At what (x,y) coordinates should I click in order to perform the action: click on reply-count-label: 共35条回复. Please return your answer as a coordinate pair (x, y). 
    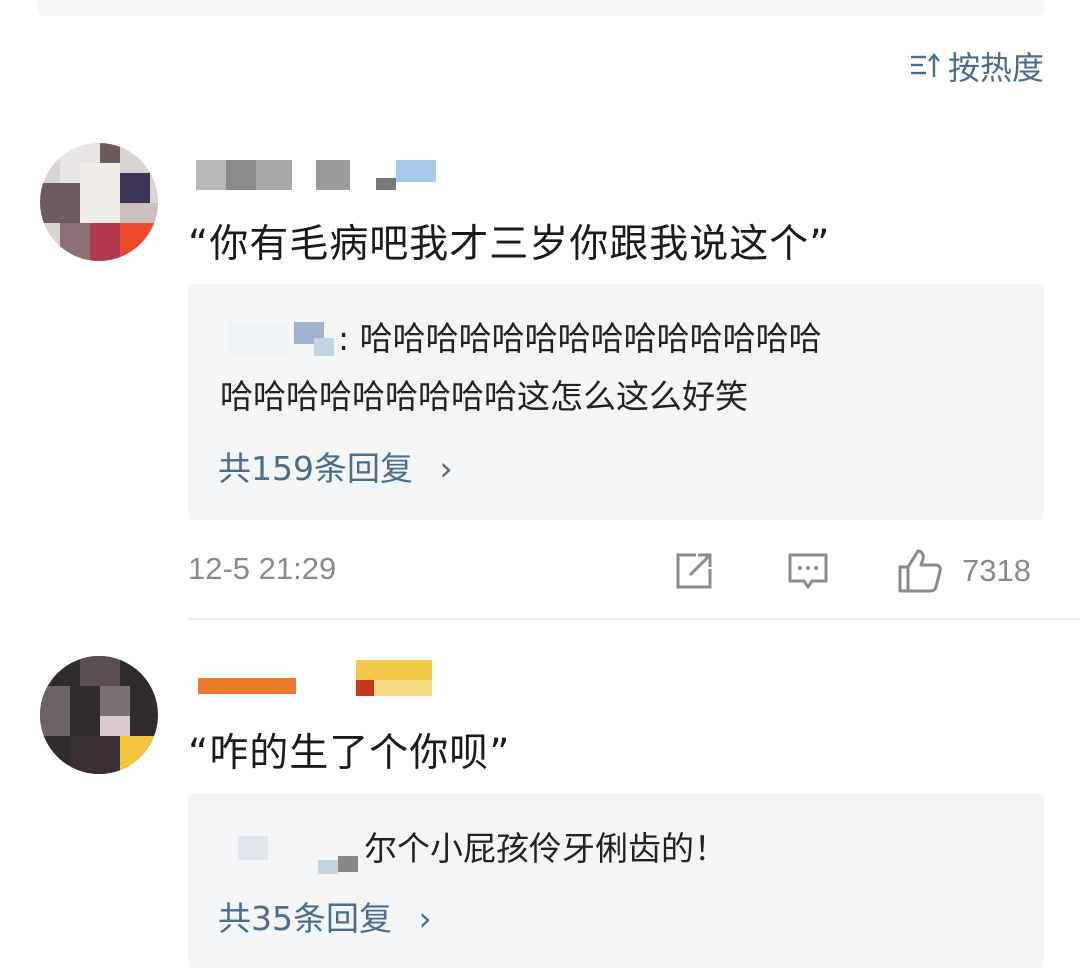
    Looking at the image, I should click on (305, 918).